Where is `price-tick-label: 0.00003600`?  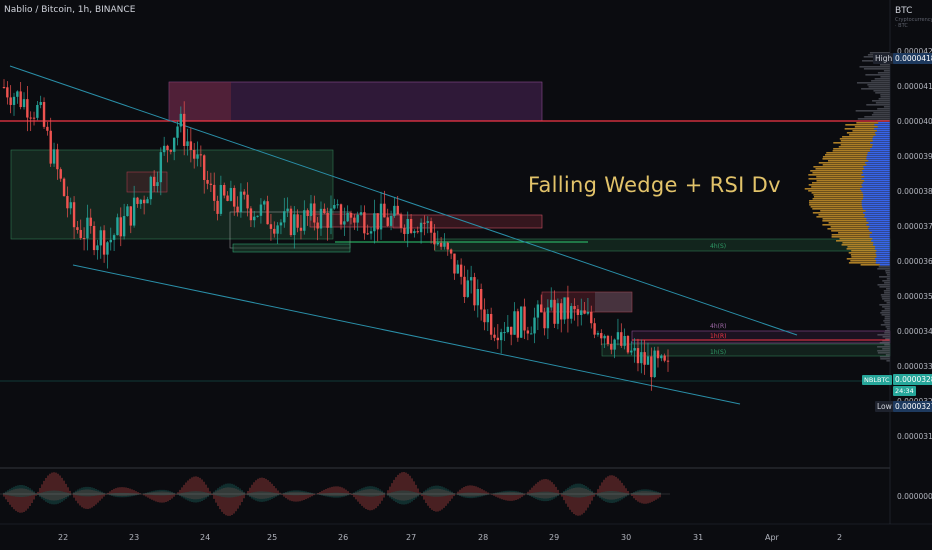 price-tick-label: 0.00003600 is located at coordinates (914, 261).